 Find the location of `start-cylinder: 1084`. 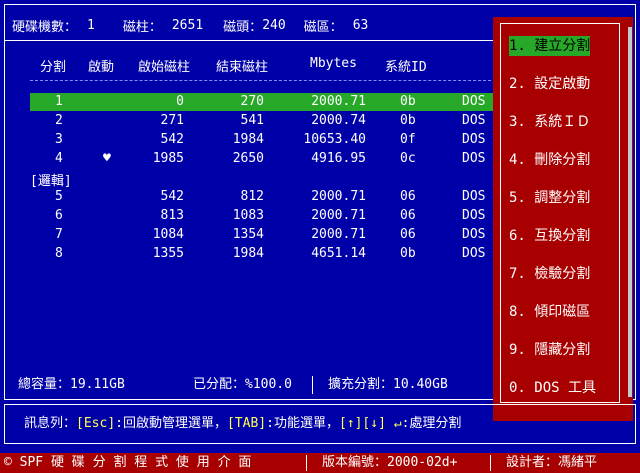

start-cylinder: 1084 is located at coordinates (168, 234).